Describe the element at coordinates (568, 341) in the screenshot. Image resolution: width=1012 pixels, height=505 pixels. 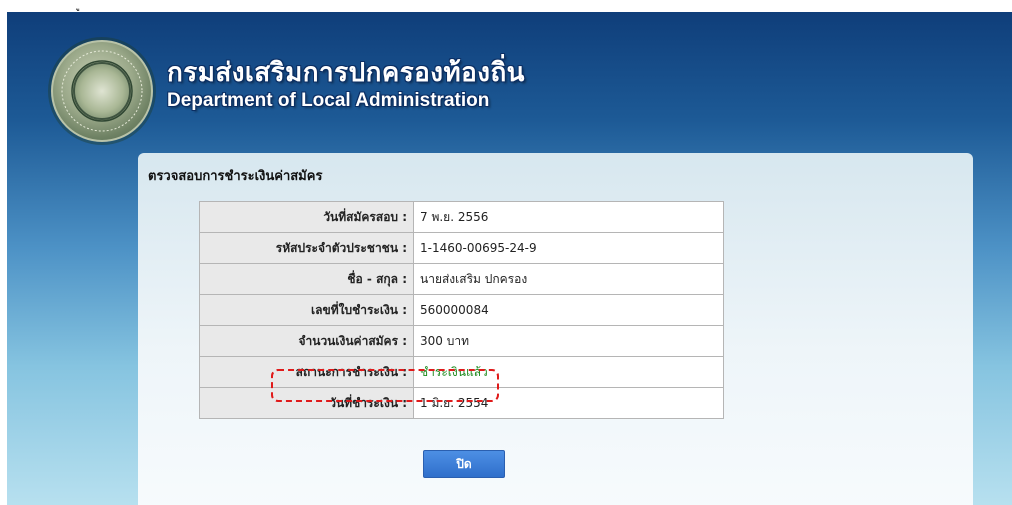
I see `row-value: 300 บาท` at that location.